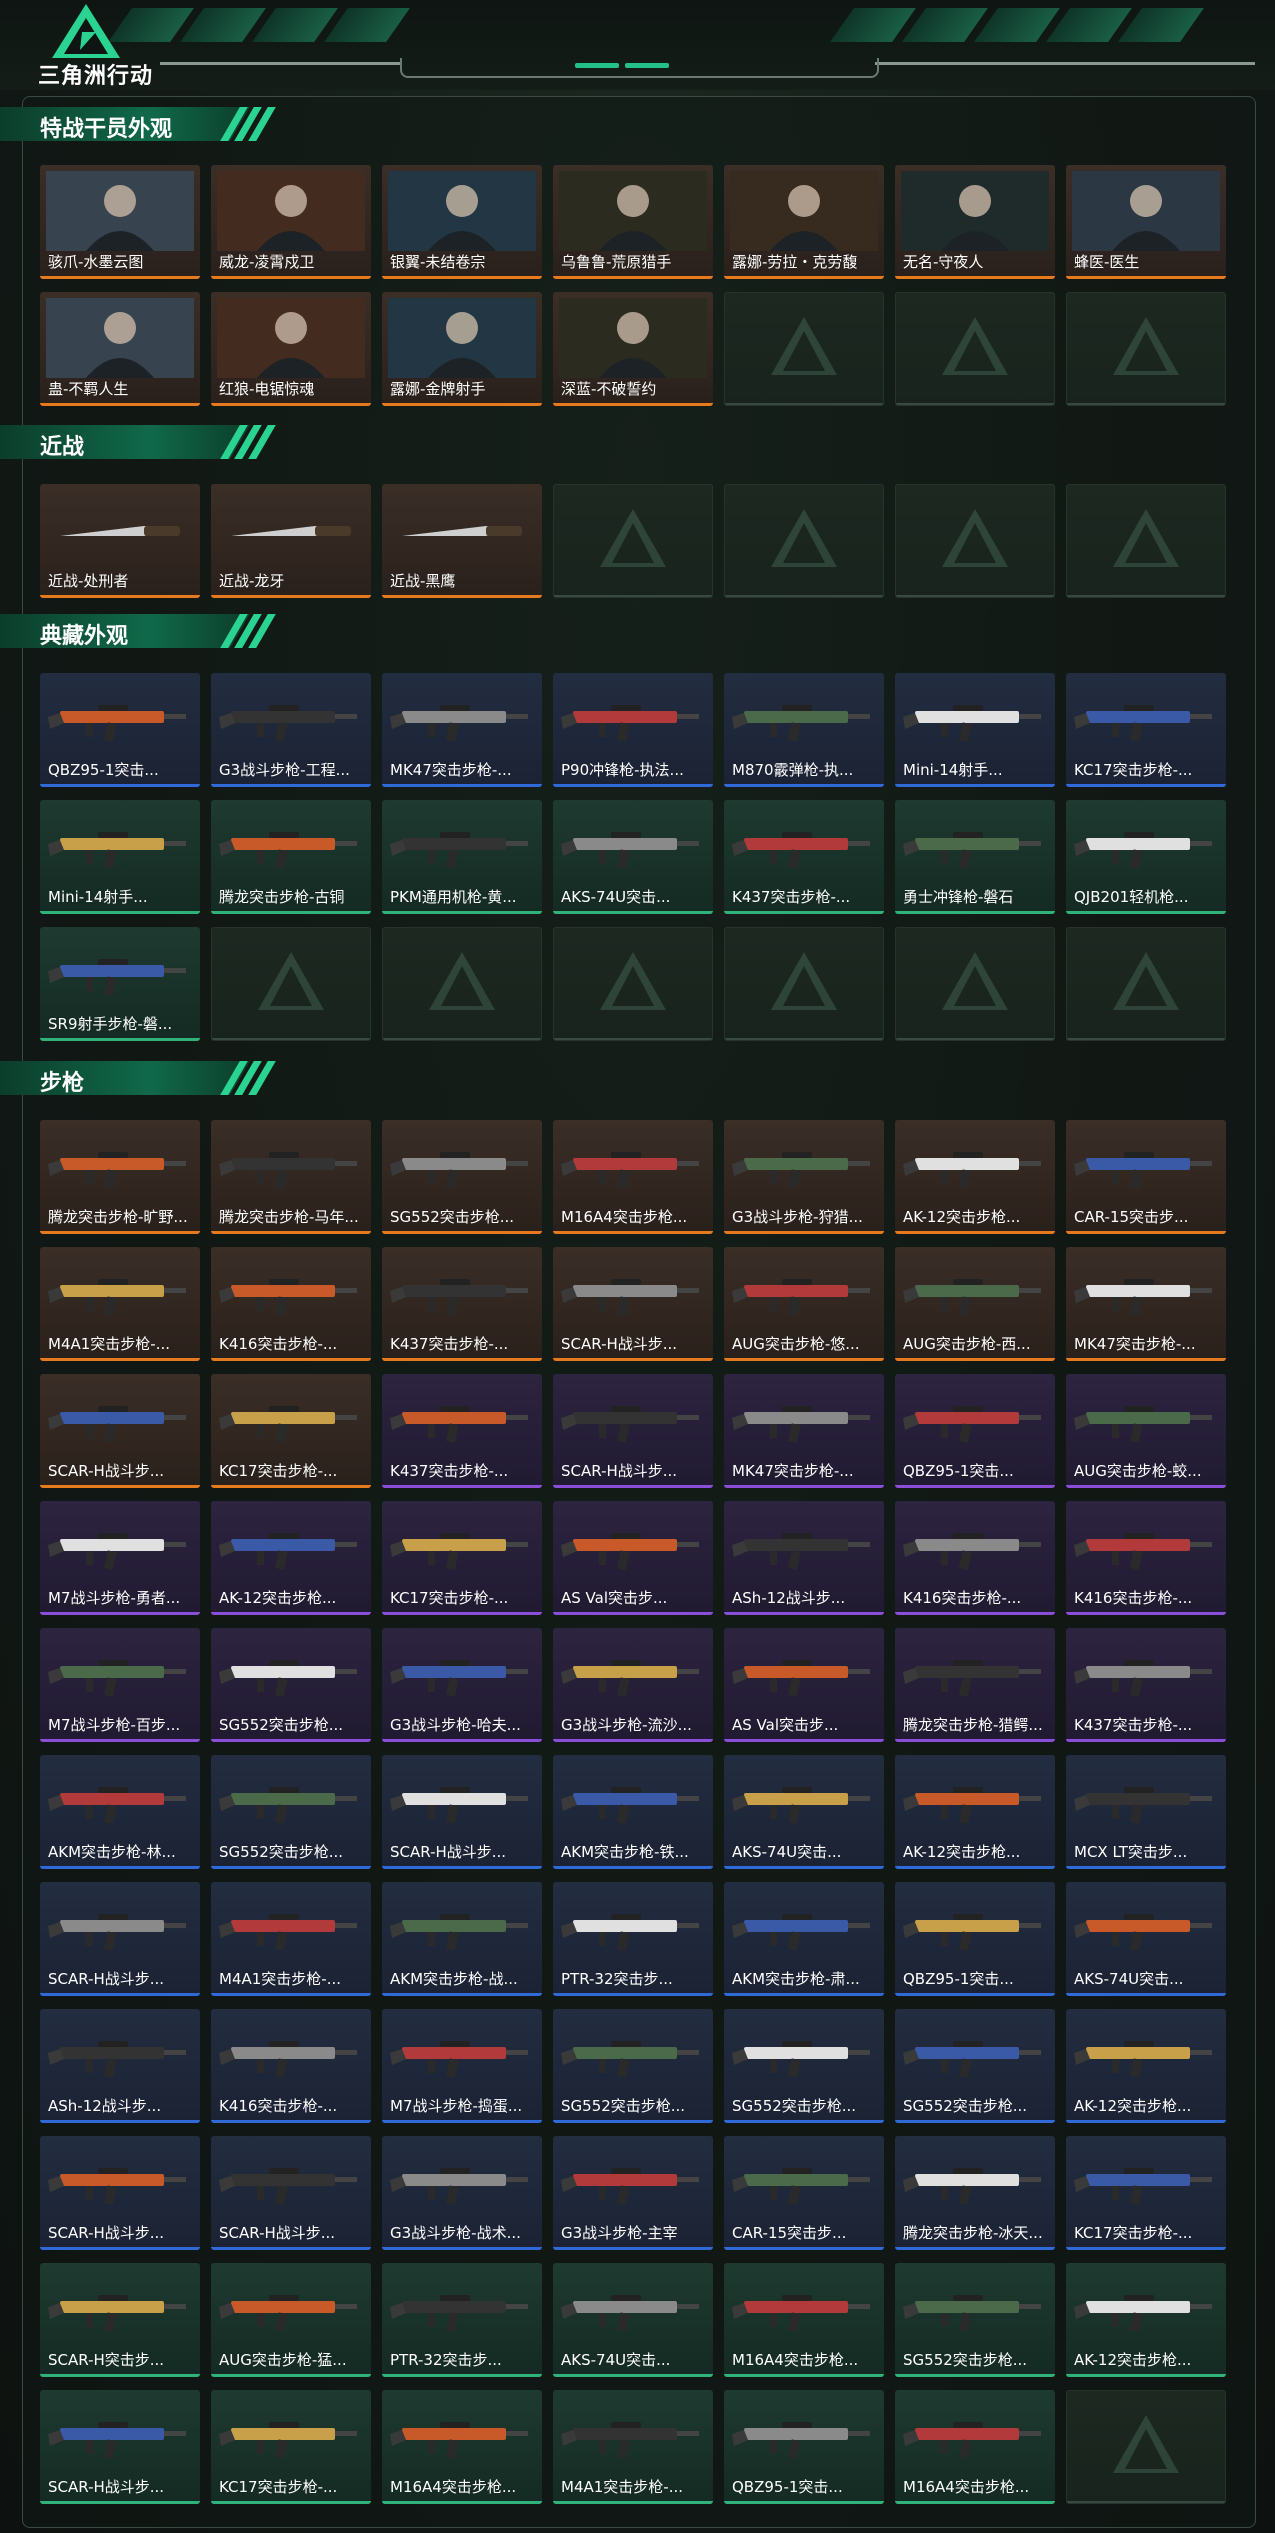  What do you see at coordinates (804, 222) in the screenshot?
I see `skin-card: 露娜-劳拉・克劳馥` at bounding box center [804, 222].